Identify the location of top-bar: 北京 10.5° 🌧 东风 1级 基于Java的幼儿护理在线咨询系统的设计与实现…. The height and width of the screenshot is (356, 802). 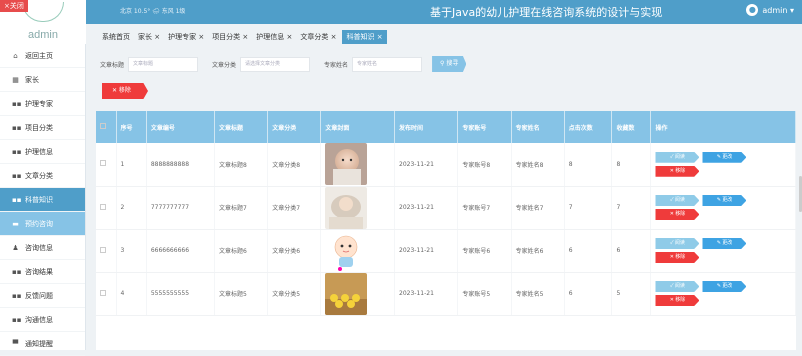
(401, 12).